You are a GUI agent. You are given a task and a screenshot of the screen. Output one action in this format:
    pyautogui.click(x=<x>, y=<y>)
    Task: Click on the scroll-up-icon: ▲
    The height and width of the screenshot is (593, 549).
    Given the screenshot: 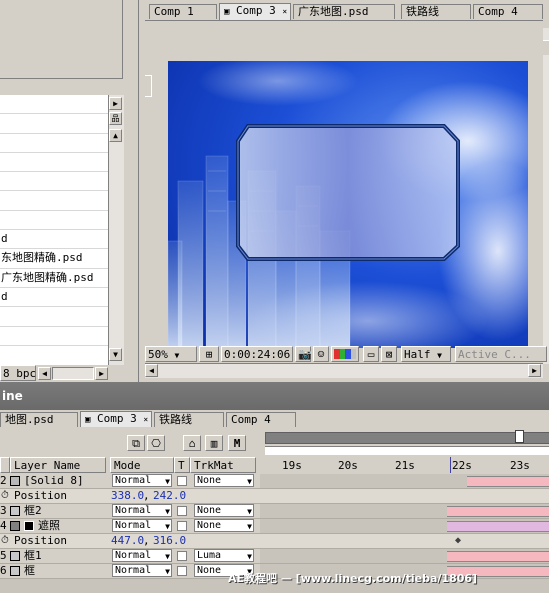 What is the action you would take?
    pyautogui.click(x=115, y=135)
    